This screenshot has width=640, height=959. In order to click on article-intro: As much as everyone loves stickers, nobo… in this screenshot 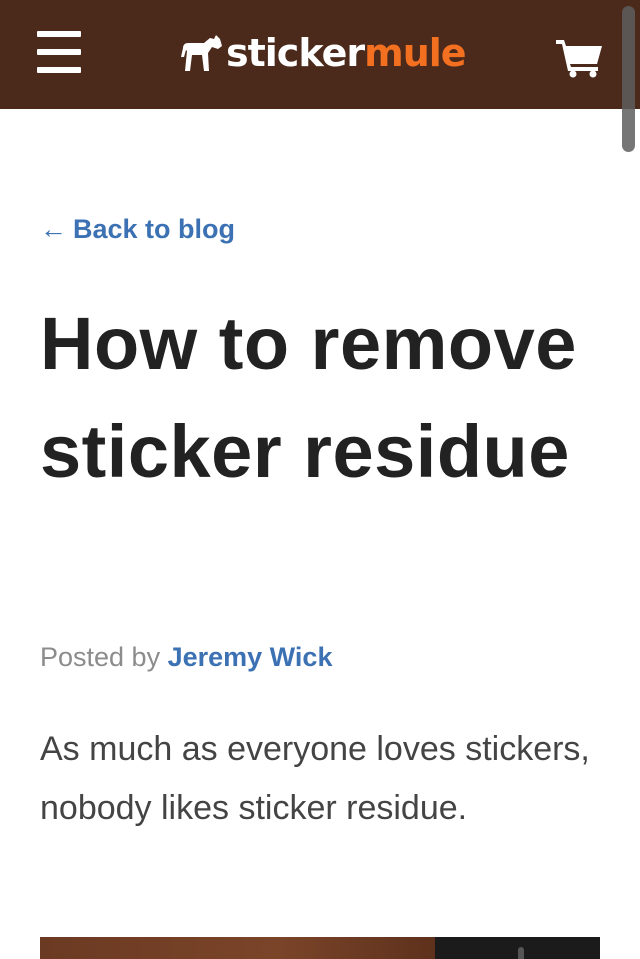, I will do `click(315, 778)`.